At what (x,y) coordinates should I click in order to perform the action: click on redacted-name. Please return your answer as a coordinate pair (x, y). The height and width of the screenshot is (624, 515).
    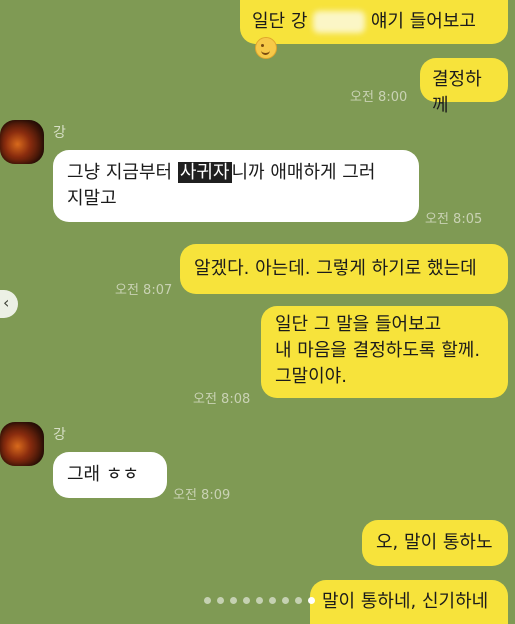
    Looking at the image, I should click on (339, 22).